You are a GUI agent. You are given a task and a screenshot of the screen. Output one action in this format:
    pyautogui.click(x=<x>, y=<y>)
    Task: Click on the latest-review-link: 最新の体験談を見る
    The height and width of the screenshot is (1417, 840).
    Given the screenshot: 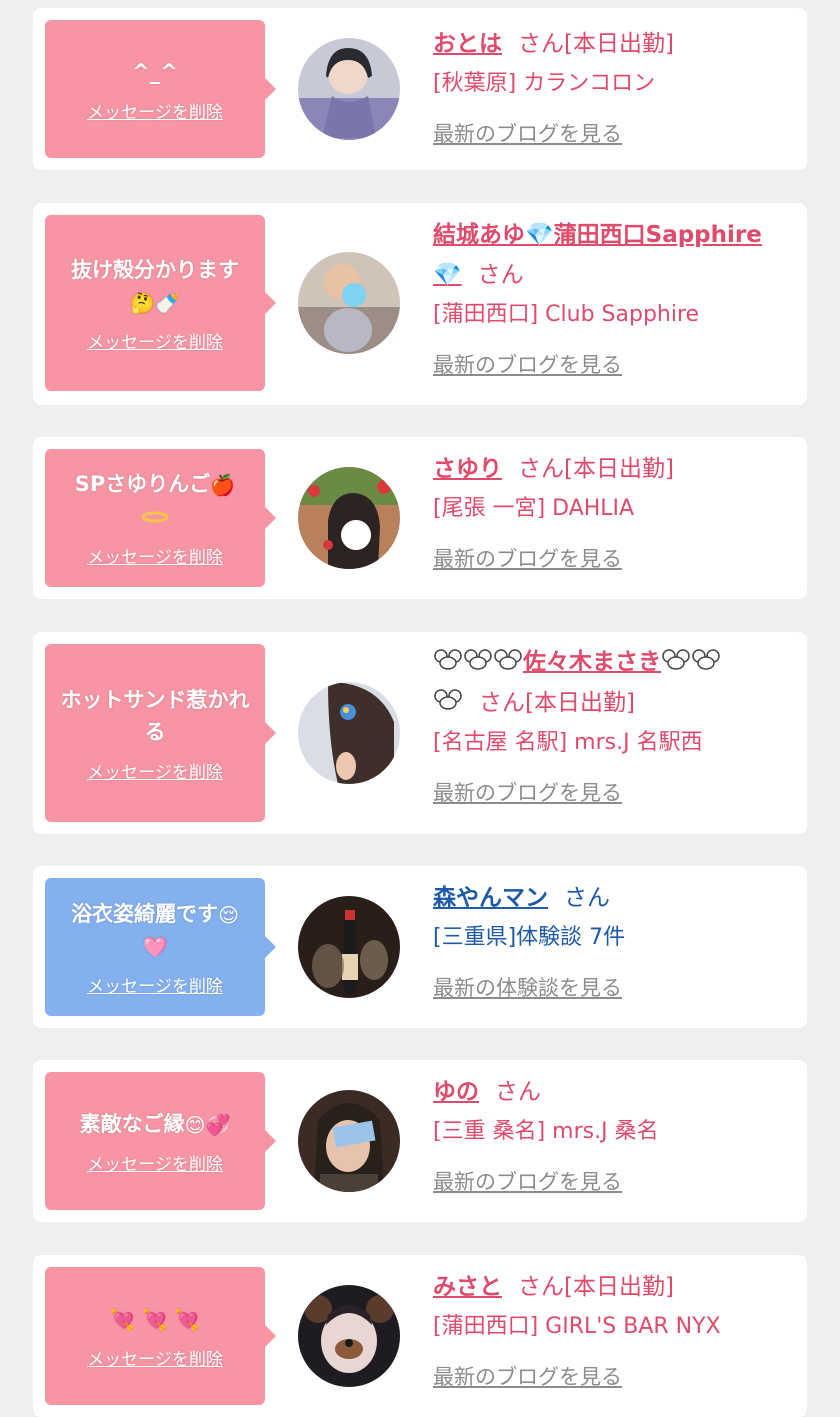 What is the action you would take?
    pyautogui.click(x=527, y=987)
    